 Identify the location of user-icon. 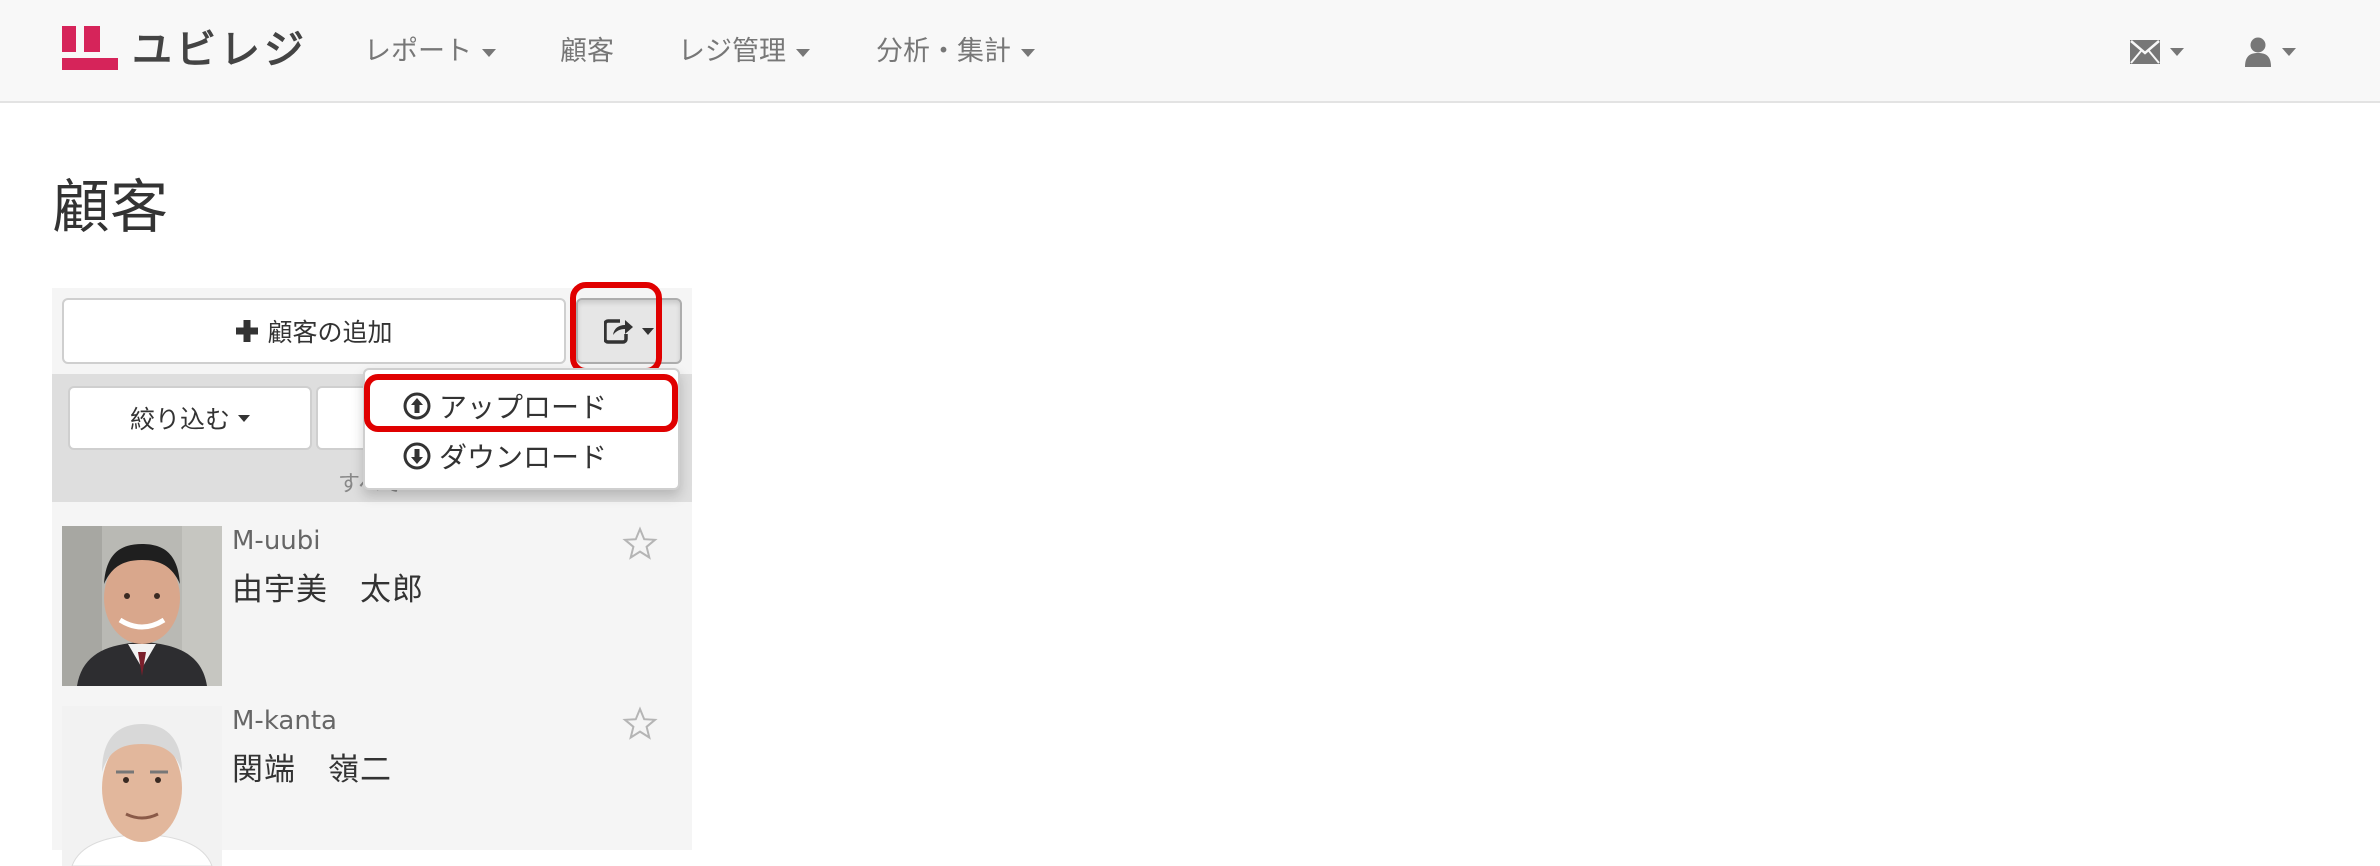
(2258, 52).